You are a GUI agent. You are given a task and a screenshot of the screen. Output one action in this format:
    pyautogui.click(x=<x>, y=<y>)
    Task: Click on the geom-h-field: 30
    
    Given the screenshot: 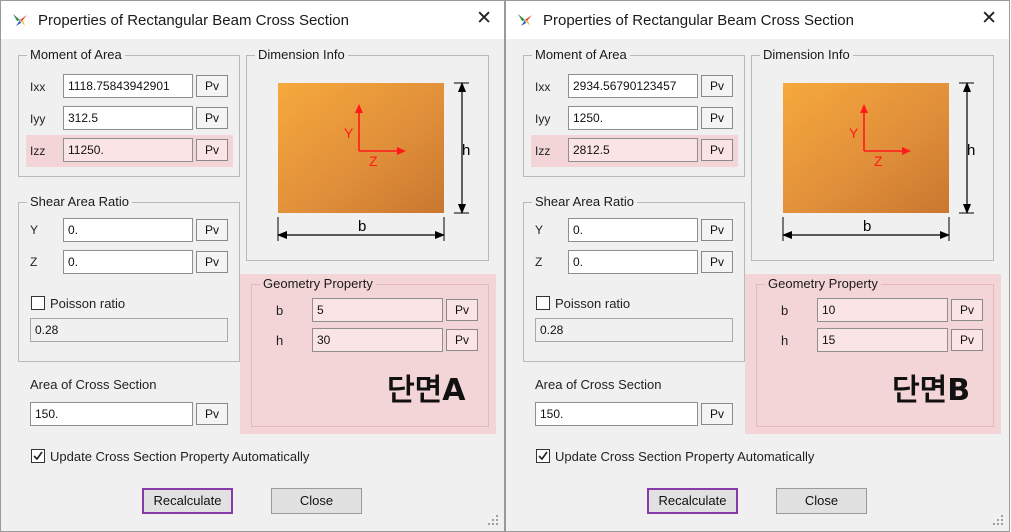 What is the action you would take?
    pyautogui.click(x=377, y=340)
    